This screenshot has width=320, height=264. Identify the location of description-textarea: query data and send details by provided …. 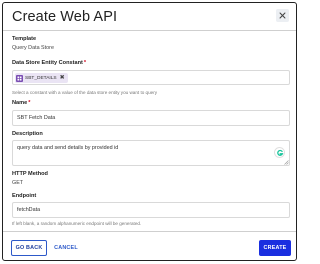
(151, 153).